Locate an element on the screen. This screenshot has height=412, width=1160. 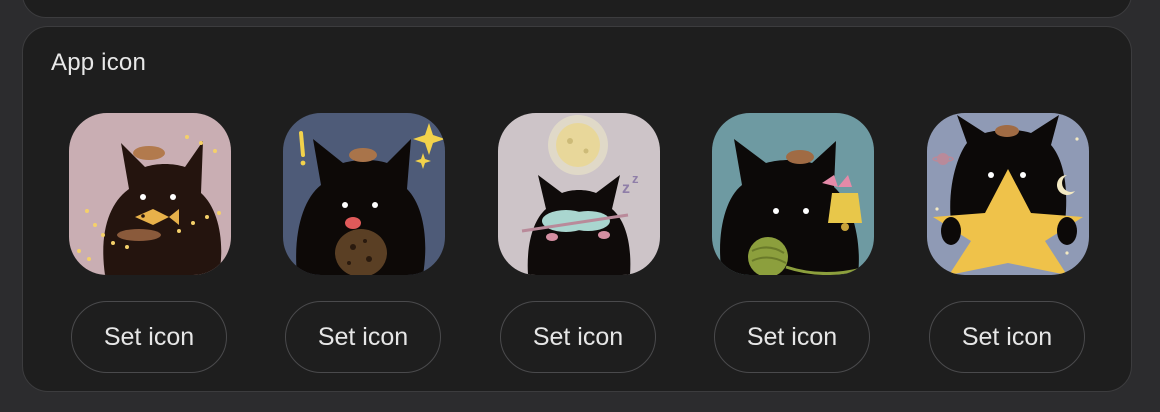
icon-option-1: Set icon is located at coordinates (150, 244).